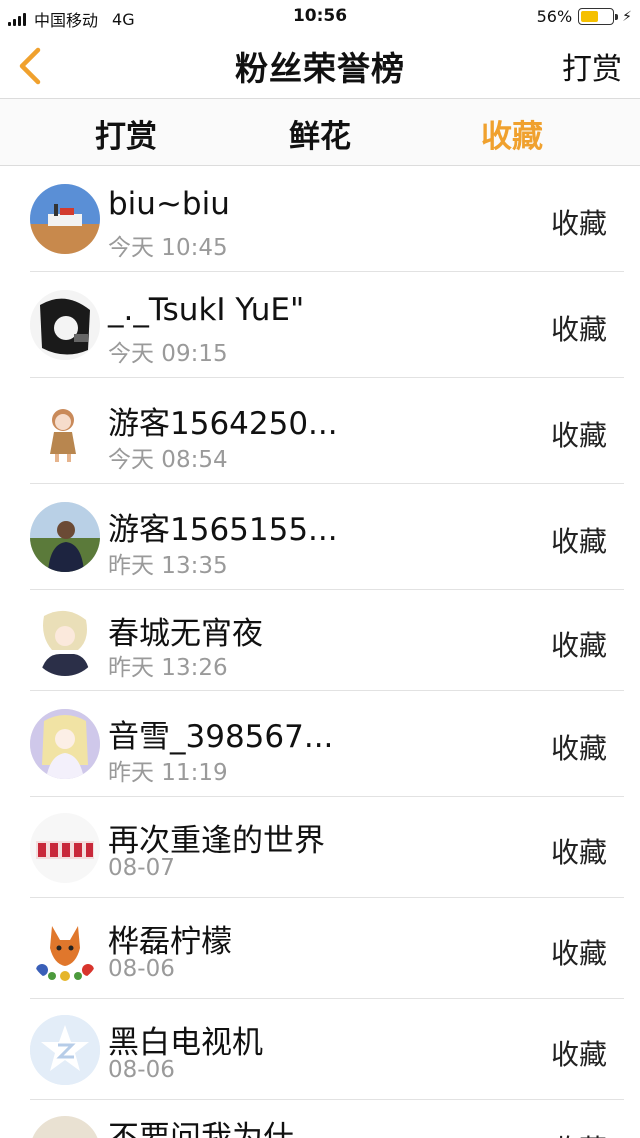  I want to click on fan-time: 今天 10:45, so click(168, 248).